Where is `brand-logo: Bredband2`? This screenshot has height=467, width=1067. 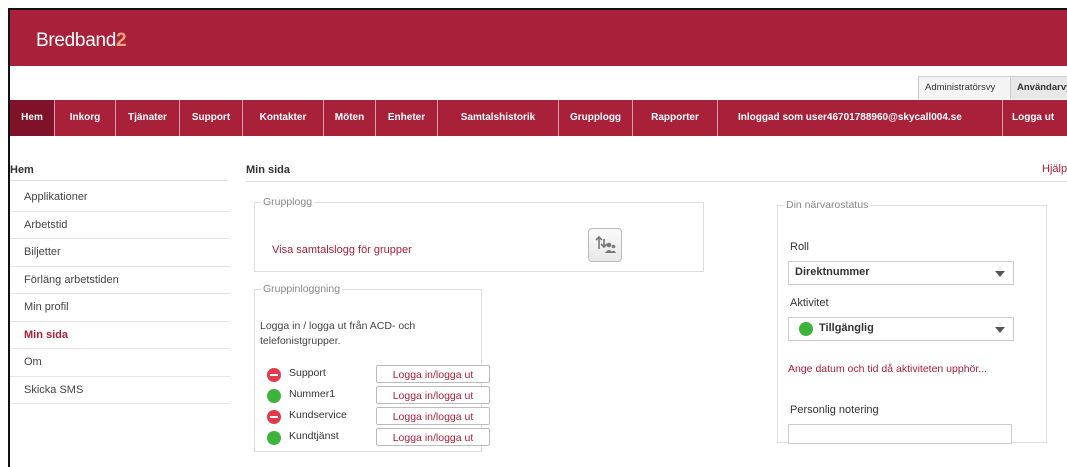 brand-logo: Bredband2 is located at coordinates (81, 41).